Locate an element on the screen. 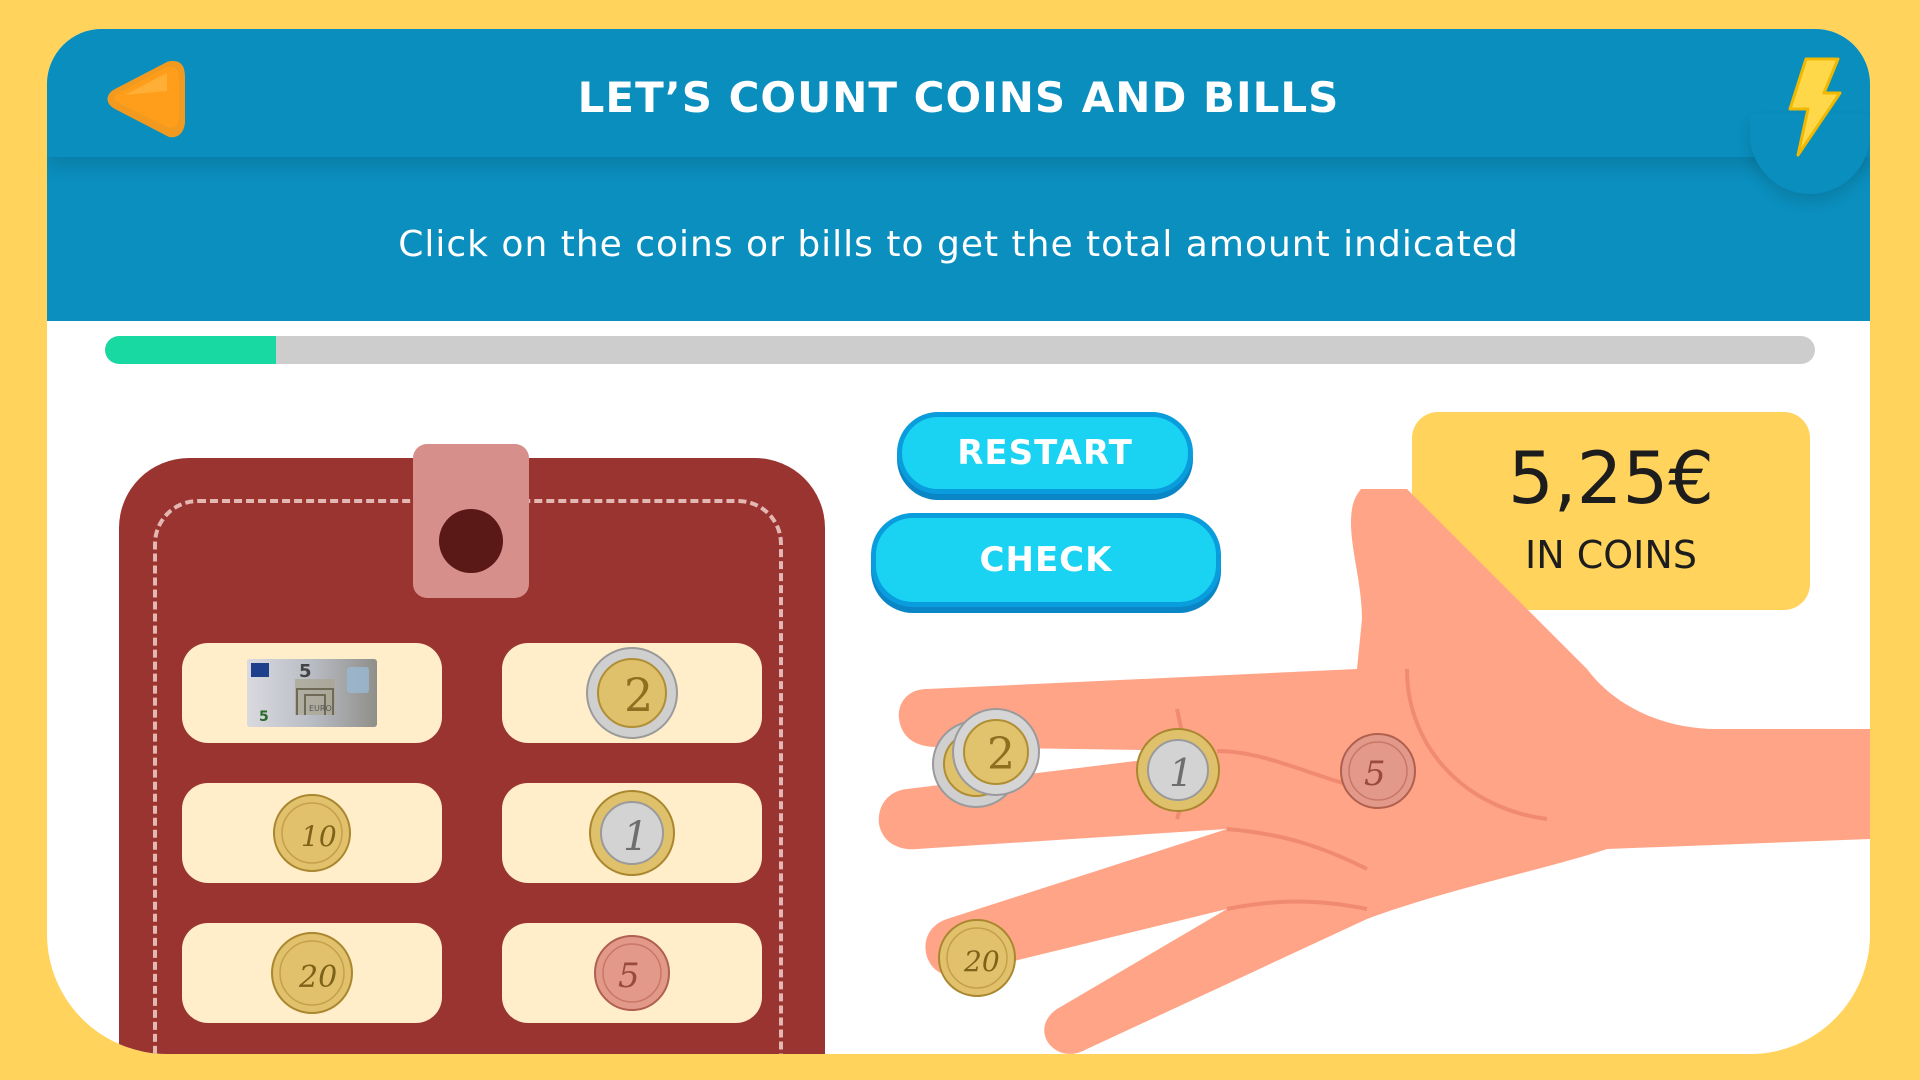 The width and height of the screenshot is (1920, 1080). power-button is located at coordinates (1810, 111).